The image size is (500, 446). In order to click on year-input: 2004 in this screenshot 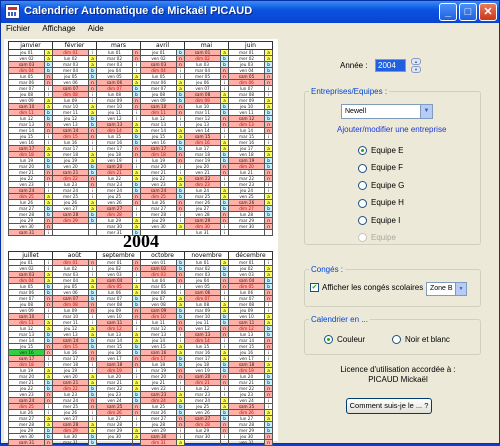, I will do `click(390, 65)`.